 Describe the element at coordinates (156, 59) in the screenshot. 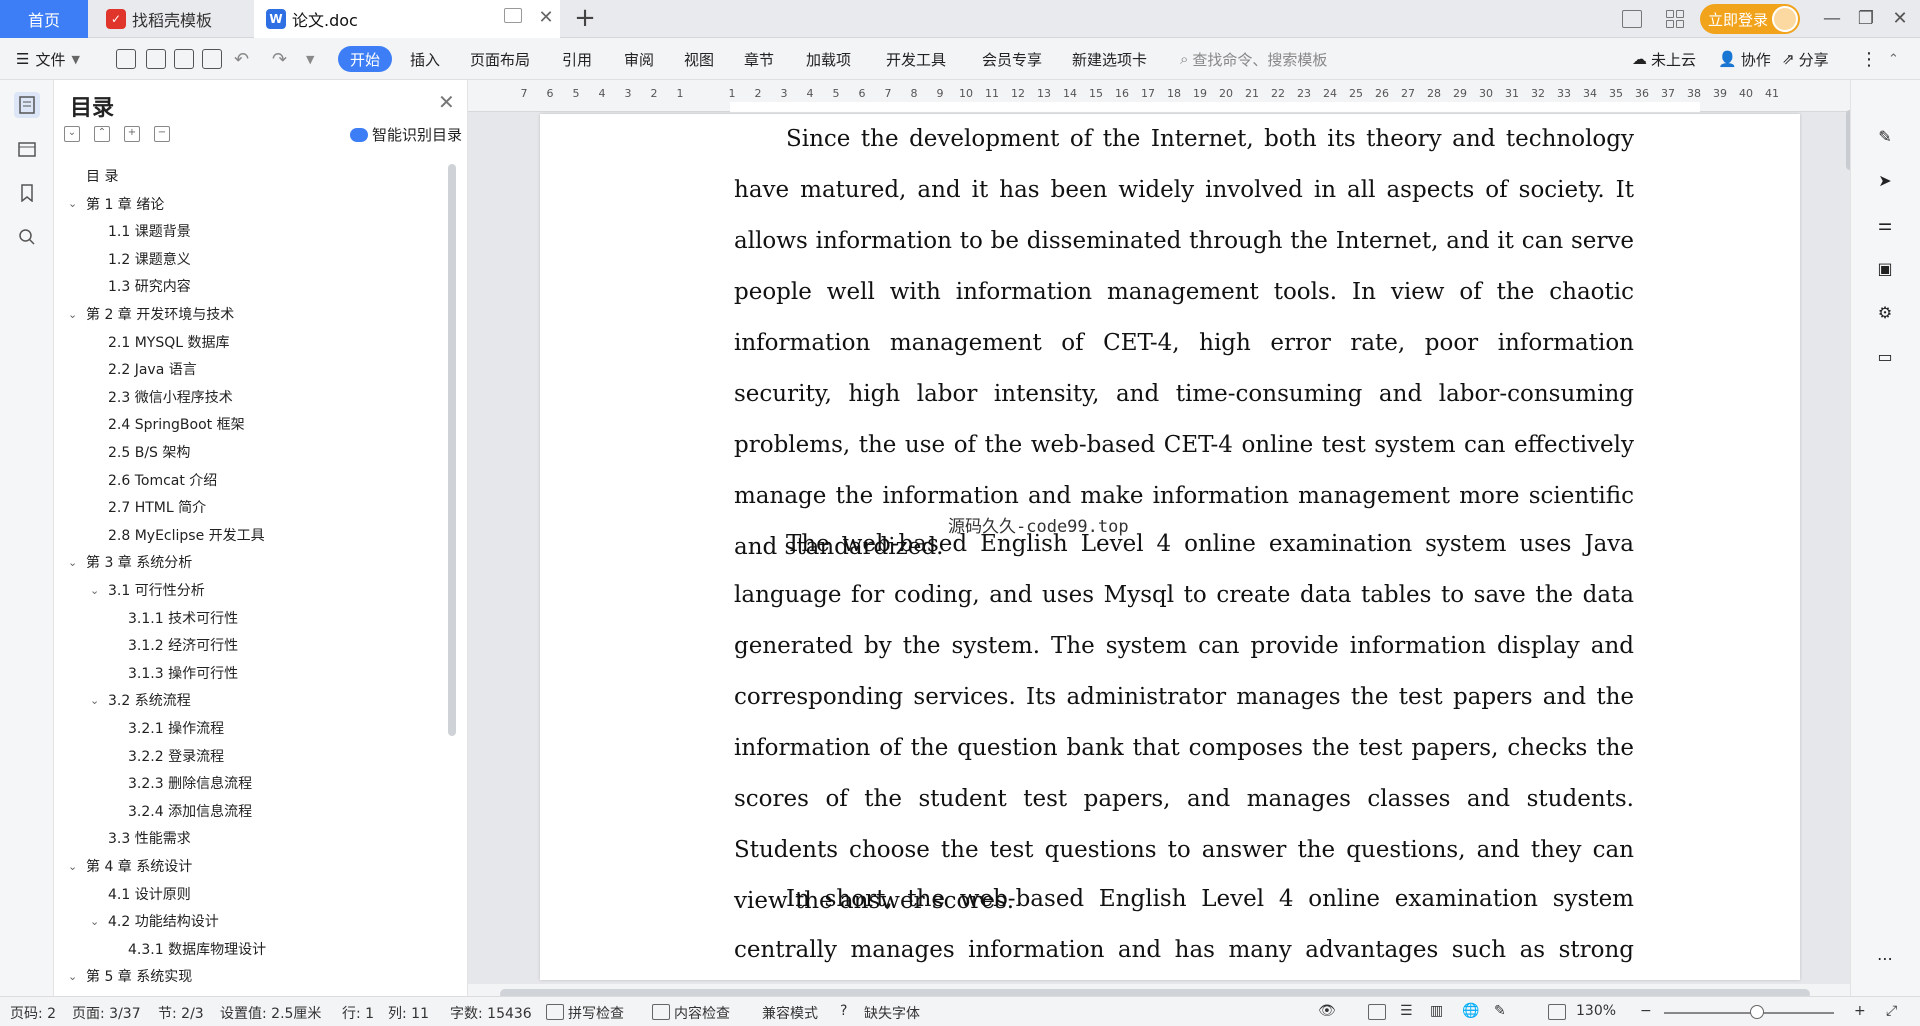

I see `export-pdf-icon` at that location.